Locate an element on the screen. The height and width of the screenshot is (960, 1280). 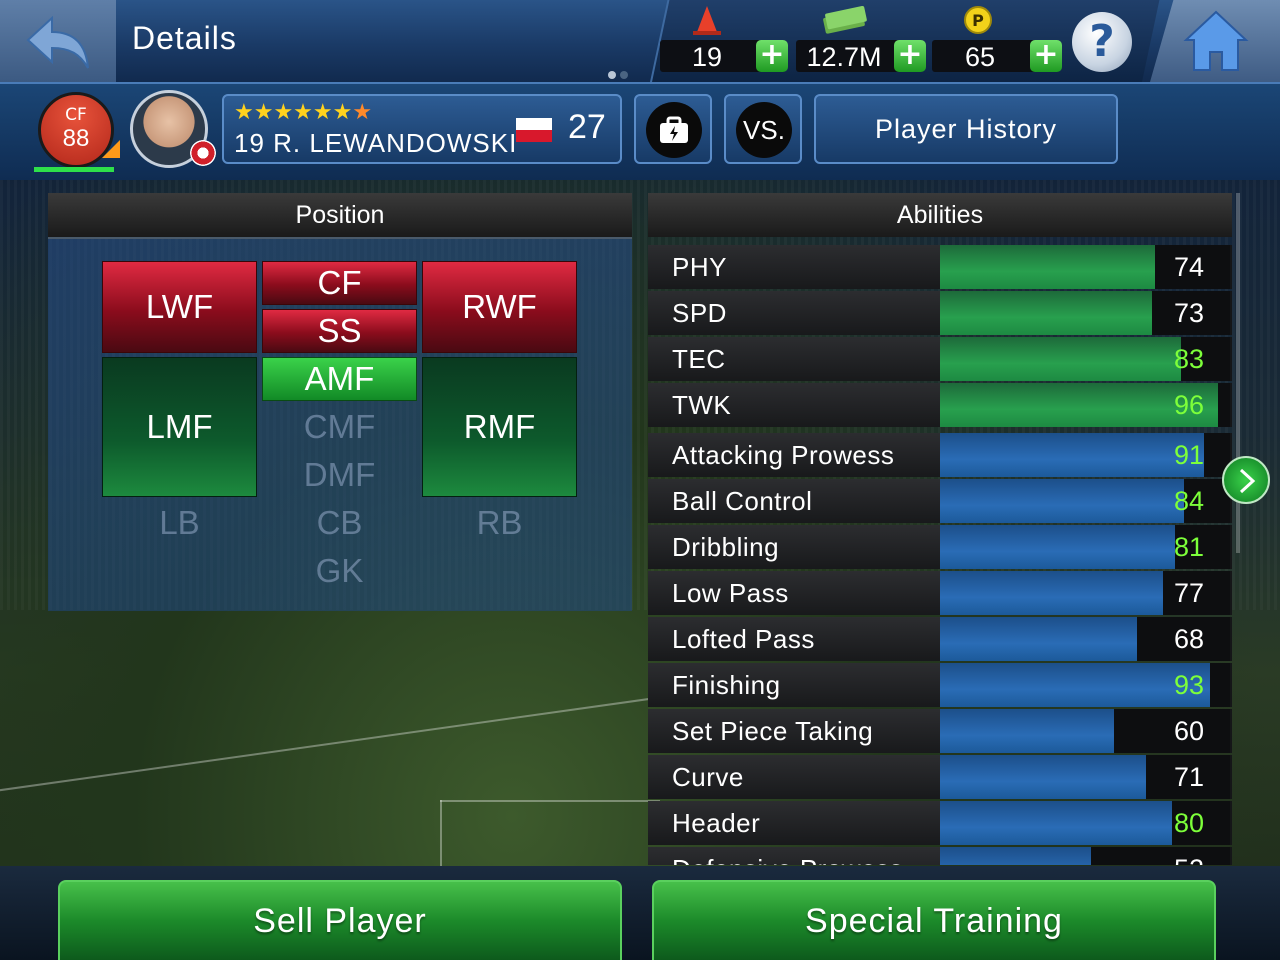
cash-icon is located at coordinates (845, 19).